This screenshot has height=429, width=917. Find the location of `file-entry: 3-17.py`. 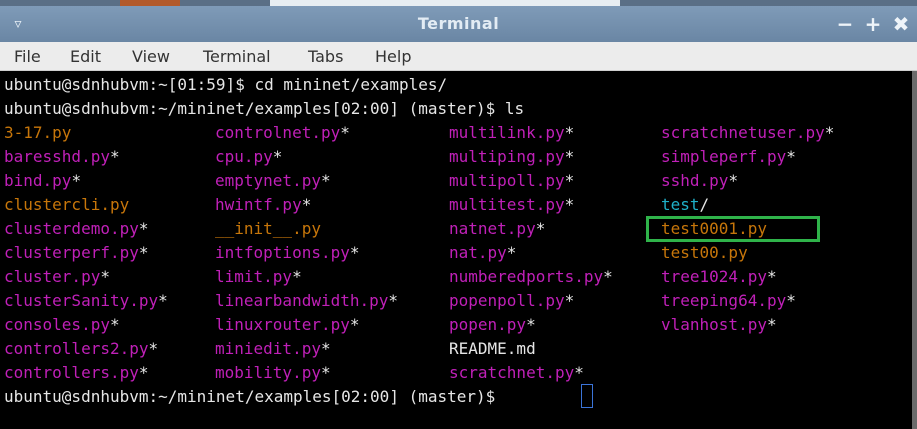

file-entry: 3-17.py is located at coordinates (37, 133).